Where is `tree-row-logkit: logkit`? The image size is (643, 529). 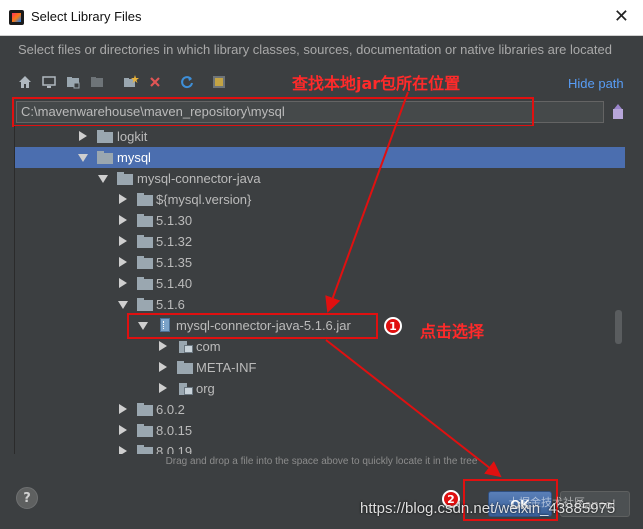 tree-row-logkit: logkit is located at coordinates (320, 136).